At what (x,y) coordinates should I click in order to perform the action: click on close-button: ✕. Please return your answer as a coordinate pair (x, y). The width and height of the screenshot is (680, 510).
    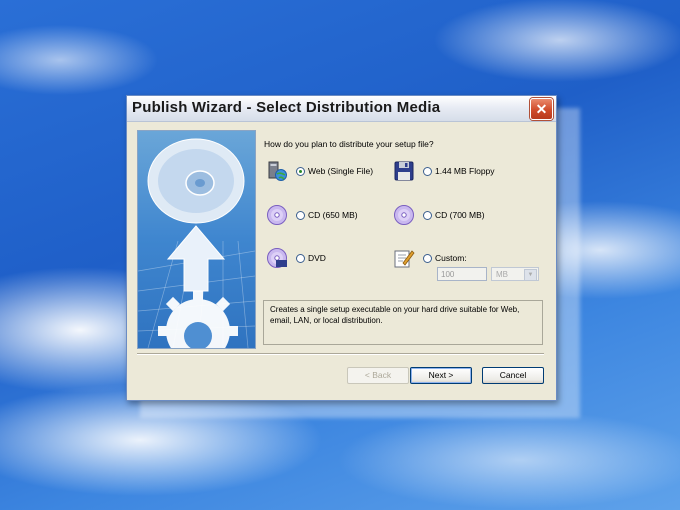
    Looking at the image, I should click on (541, 109).